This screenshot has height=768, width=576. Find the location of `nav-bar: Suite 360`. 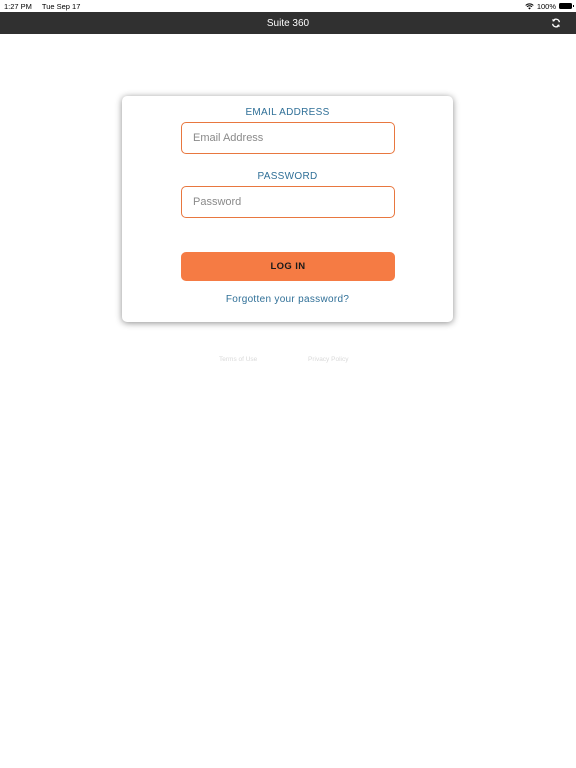

nav-bar: Suite 360 is located at coordinates (288, 23).